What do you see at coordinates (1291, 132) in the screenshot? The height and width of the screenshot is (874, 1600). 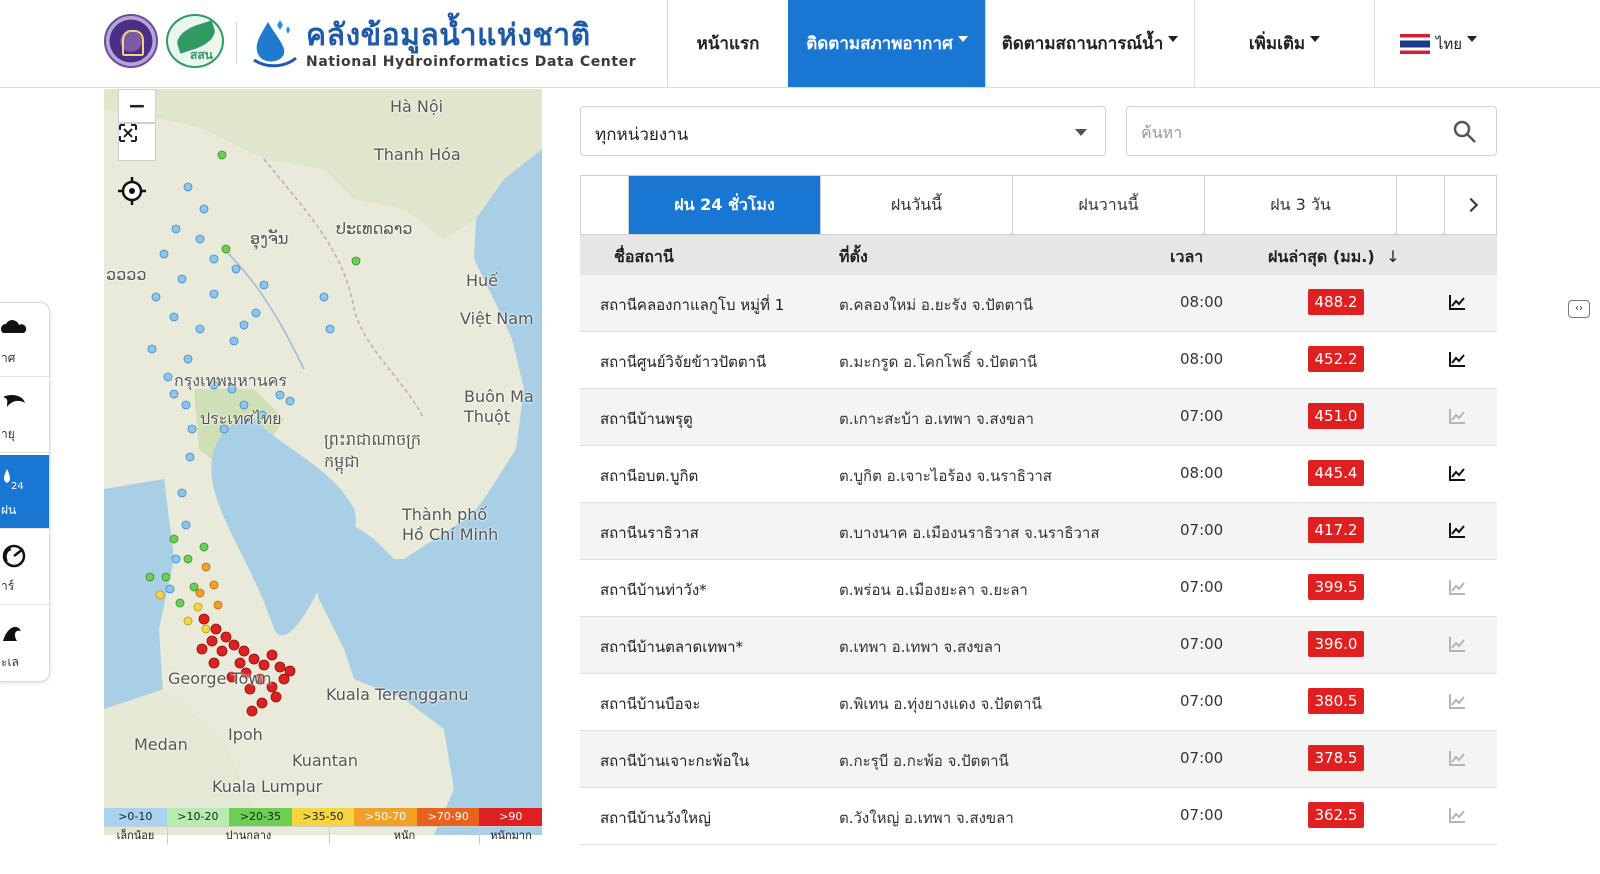 I see `search-input` at bounding box center [1291, 132].